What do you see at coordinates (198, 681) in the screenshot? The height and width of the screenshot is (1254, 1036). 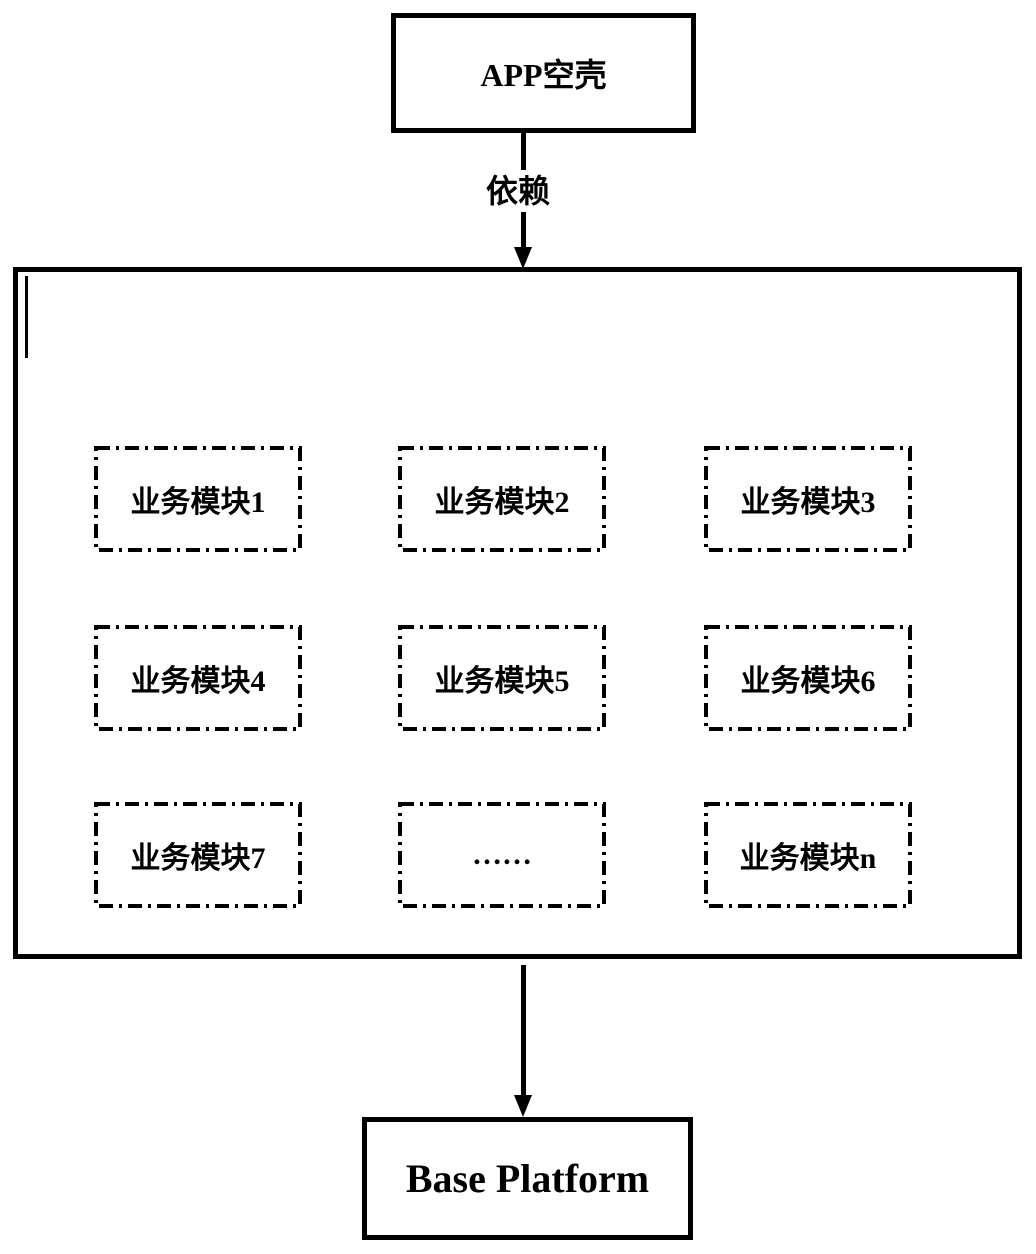 I see `module-label: 业务模块4` at bounding box center [198, 681].